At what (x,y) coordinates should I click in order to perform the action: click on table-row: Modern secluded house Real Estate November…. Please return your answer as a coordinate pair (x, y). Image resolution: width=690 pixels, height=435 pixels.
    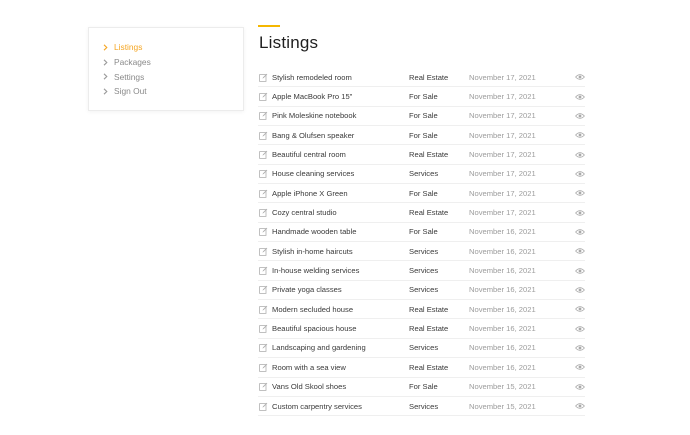
    Looking at the image, I should click on (421, 310).